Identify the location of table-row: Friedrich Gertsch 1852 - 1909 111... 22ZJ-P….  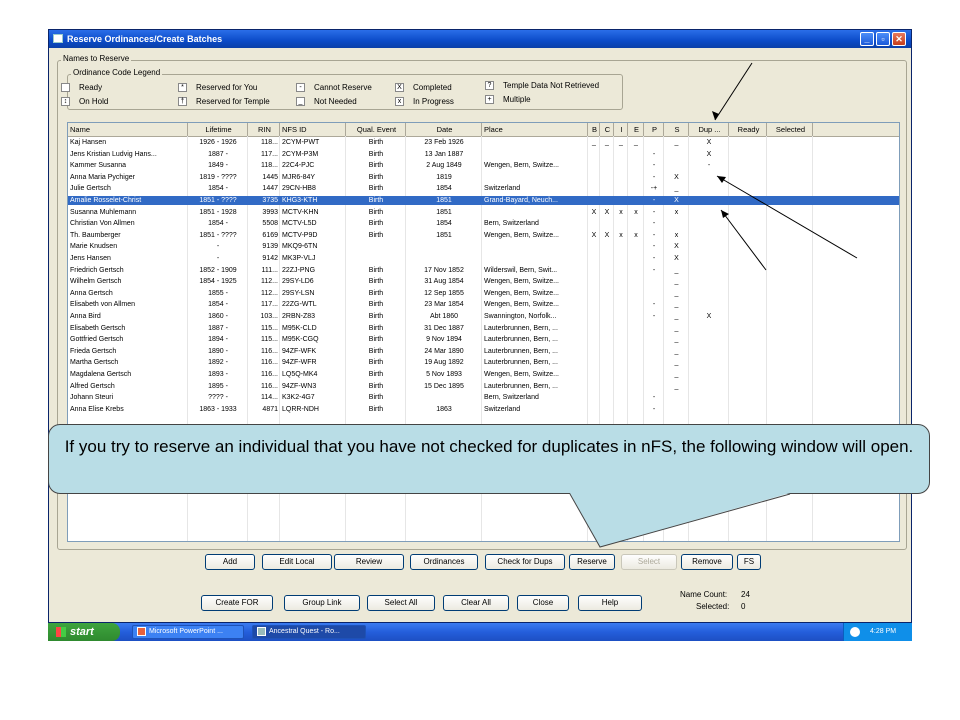
(483, 270).